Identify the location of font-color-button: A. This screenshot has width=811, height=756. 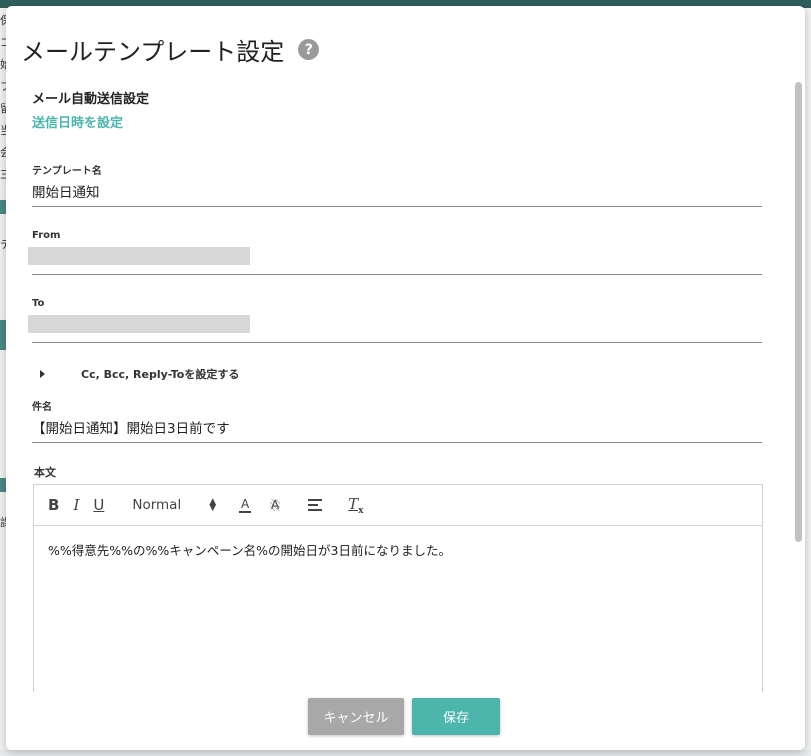
(245, 505).